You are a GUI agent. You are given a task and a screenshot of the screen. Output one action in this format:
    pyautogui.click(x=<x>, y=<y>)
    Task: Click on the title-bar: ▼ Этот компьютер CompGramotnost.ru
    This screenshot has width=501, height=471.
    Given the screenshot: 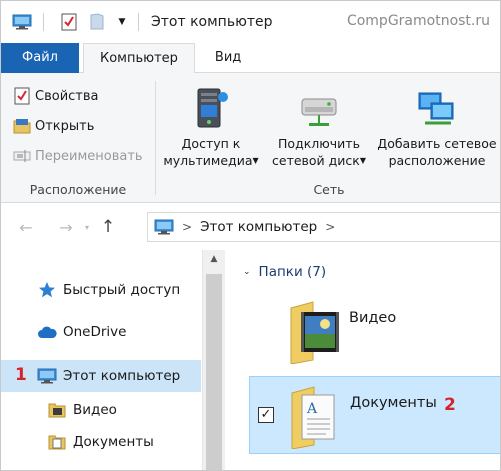 What is the action you would take?
    pyautogui.click(x=250, y=22)
    